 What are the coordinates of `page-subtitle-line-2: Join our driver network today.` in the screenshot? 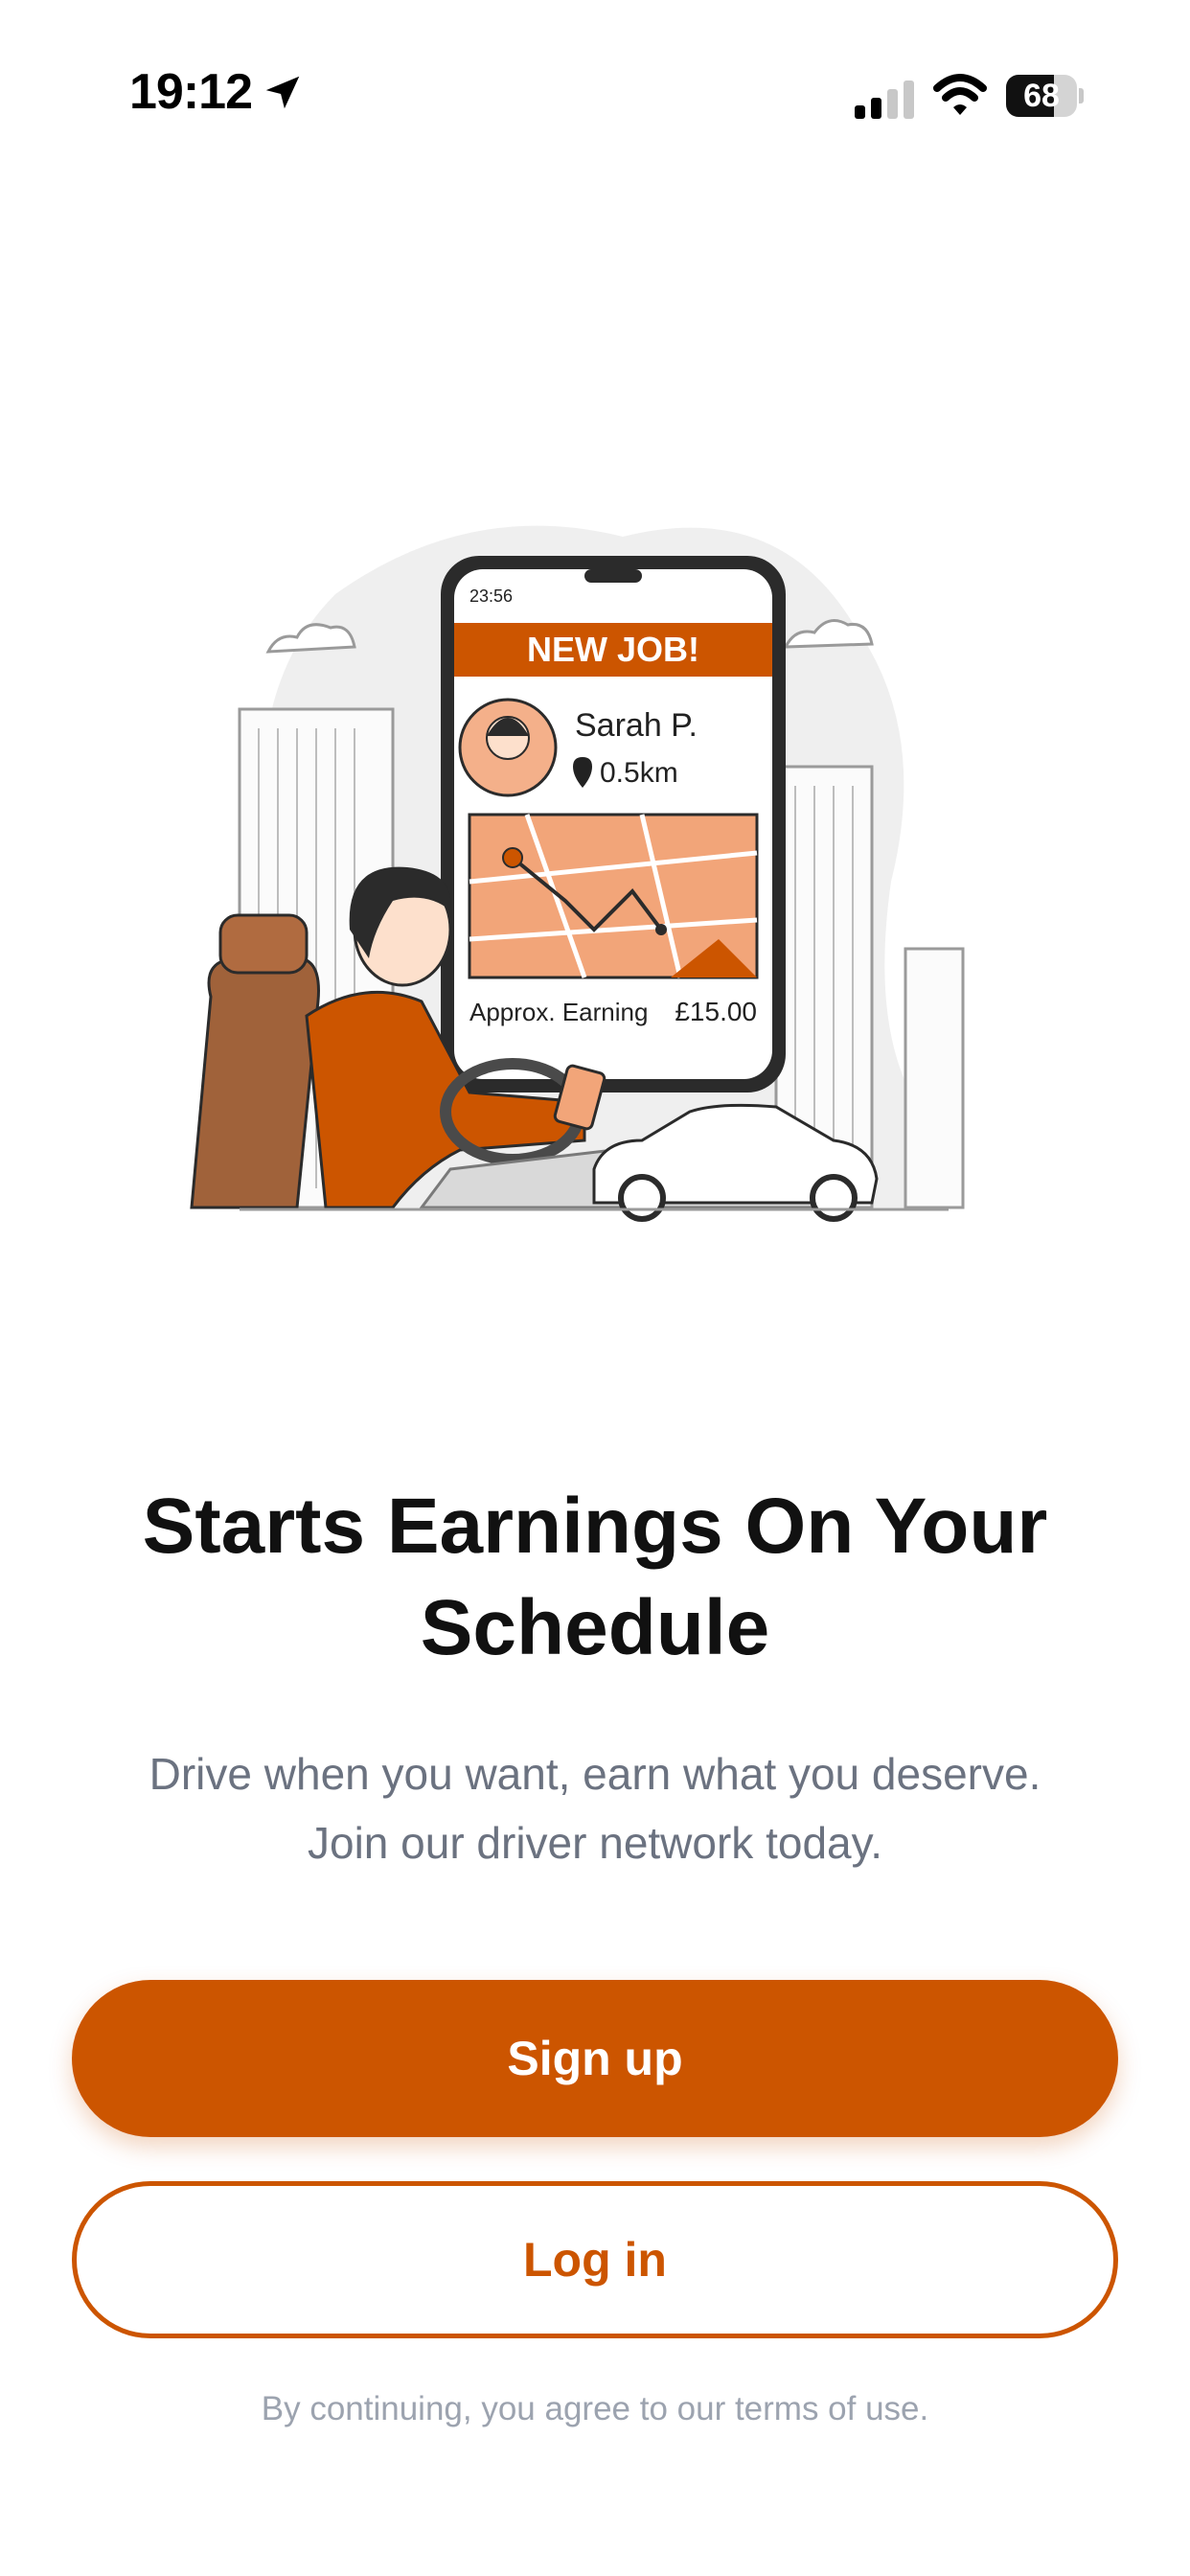 It's located at (595, 1843).